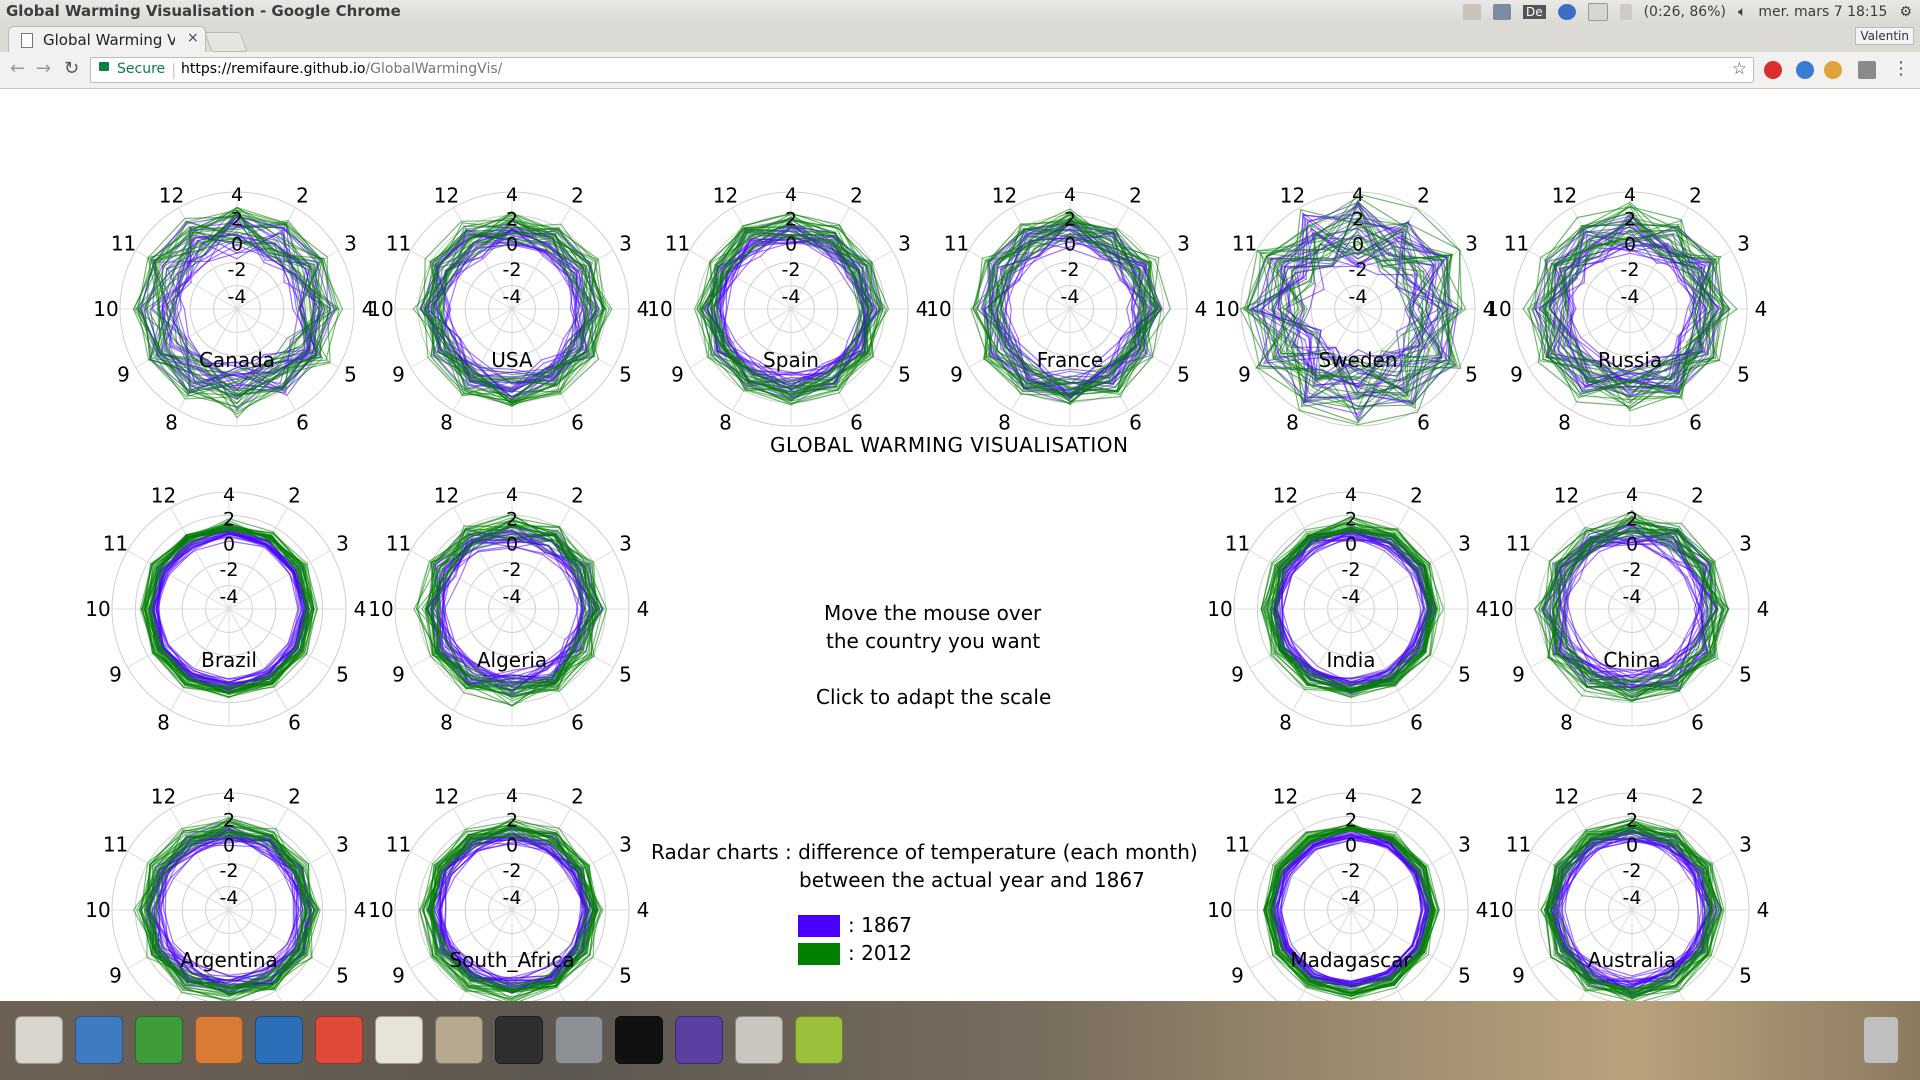  I want to click on back-icon: ←, so click(17, 68).